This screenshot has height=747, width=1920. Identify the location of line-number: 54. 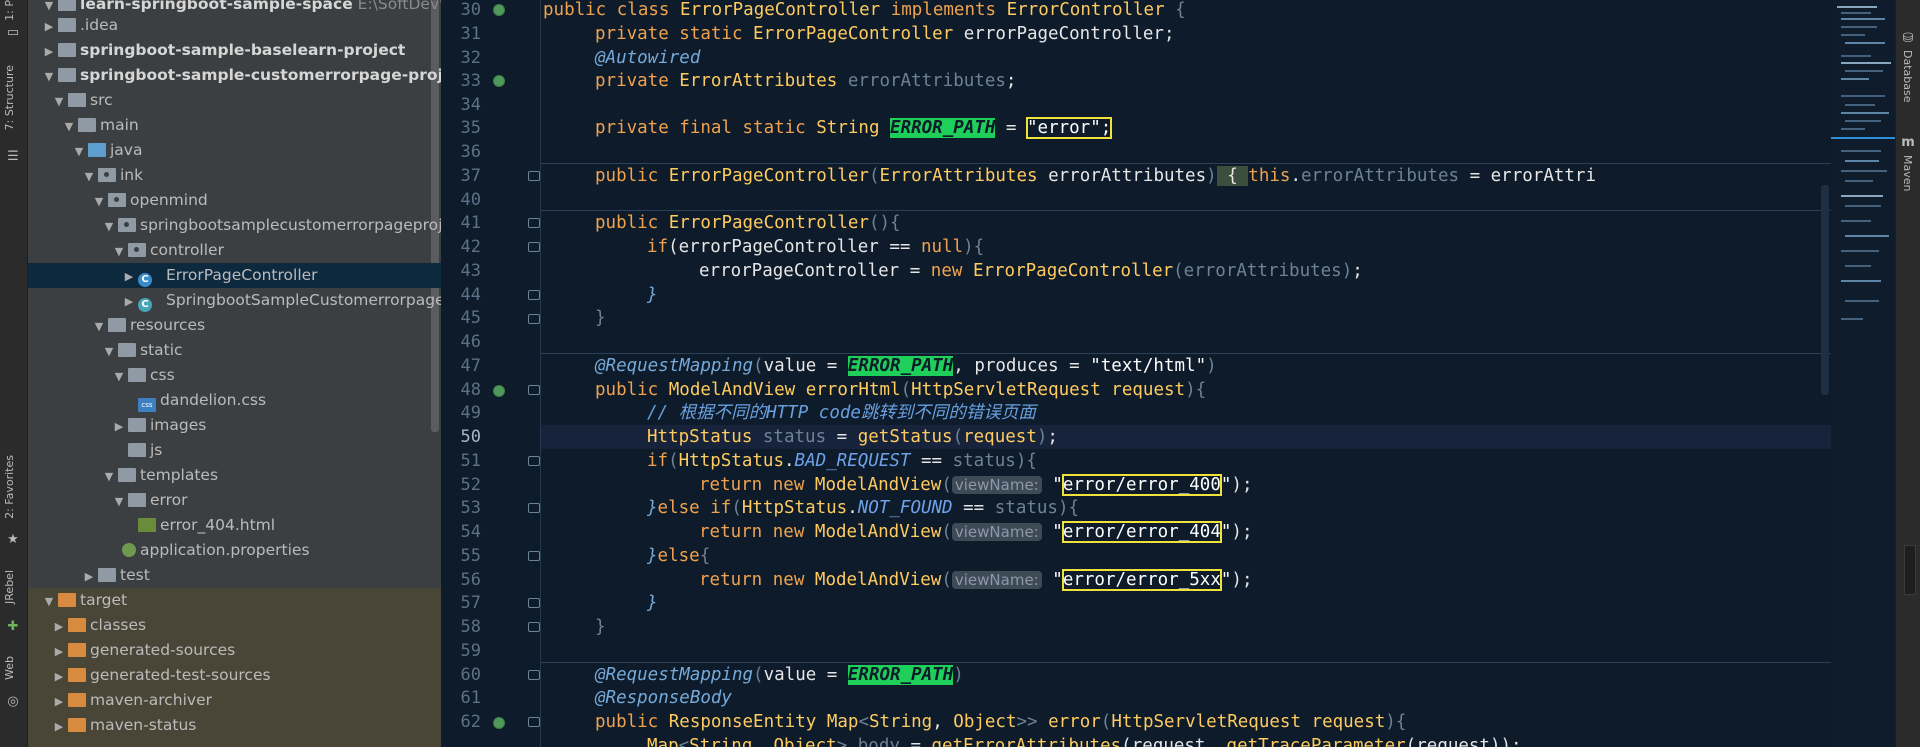
(470, 532).